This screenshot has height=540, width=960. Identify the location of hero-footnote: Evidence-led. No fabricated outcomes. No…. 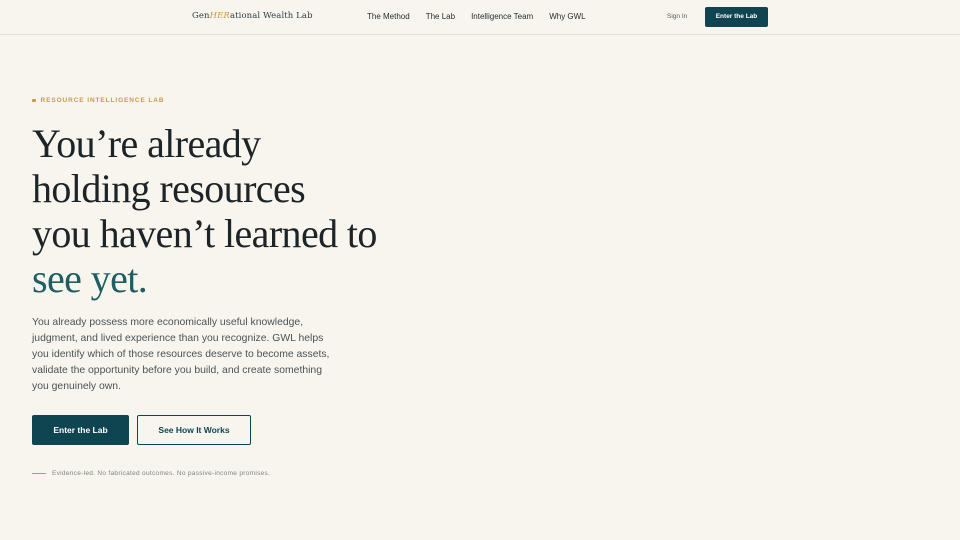
(151, 473).